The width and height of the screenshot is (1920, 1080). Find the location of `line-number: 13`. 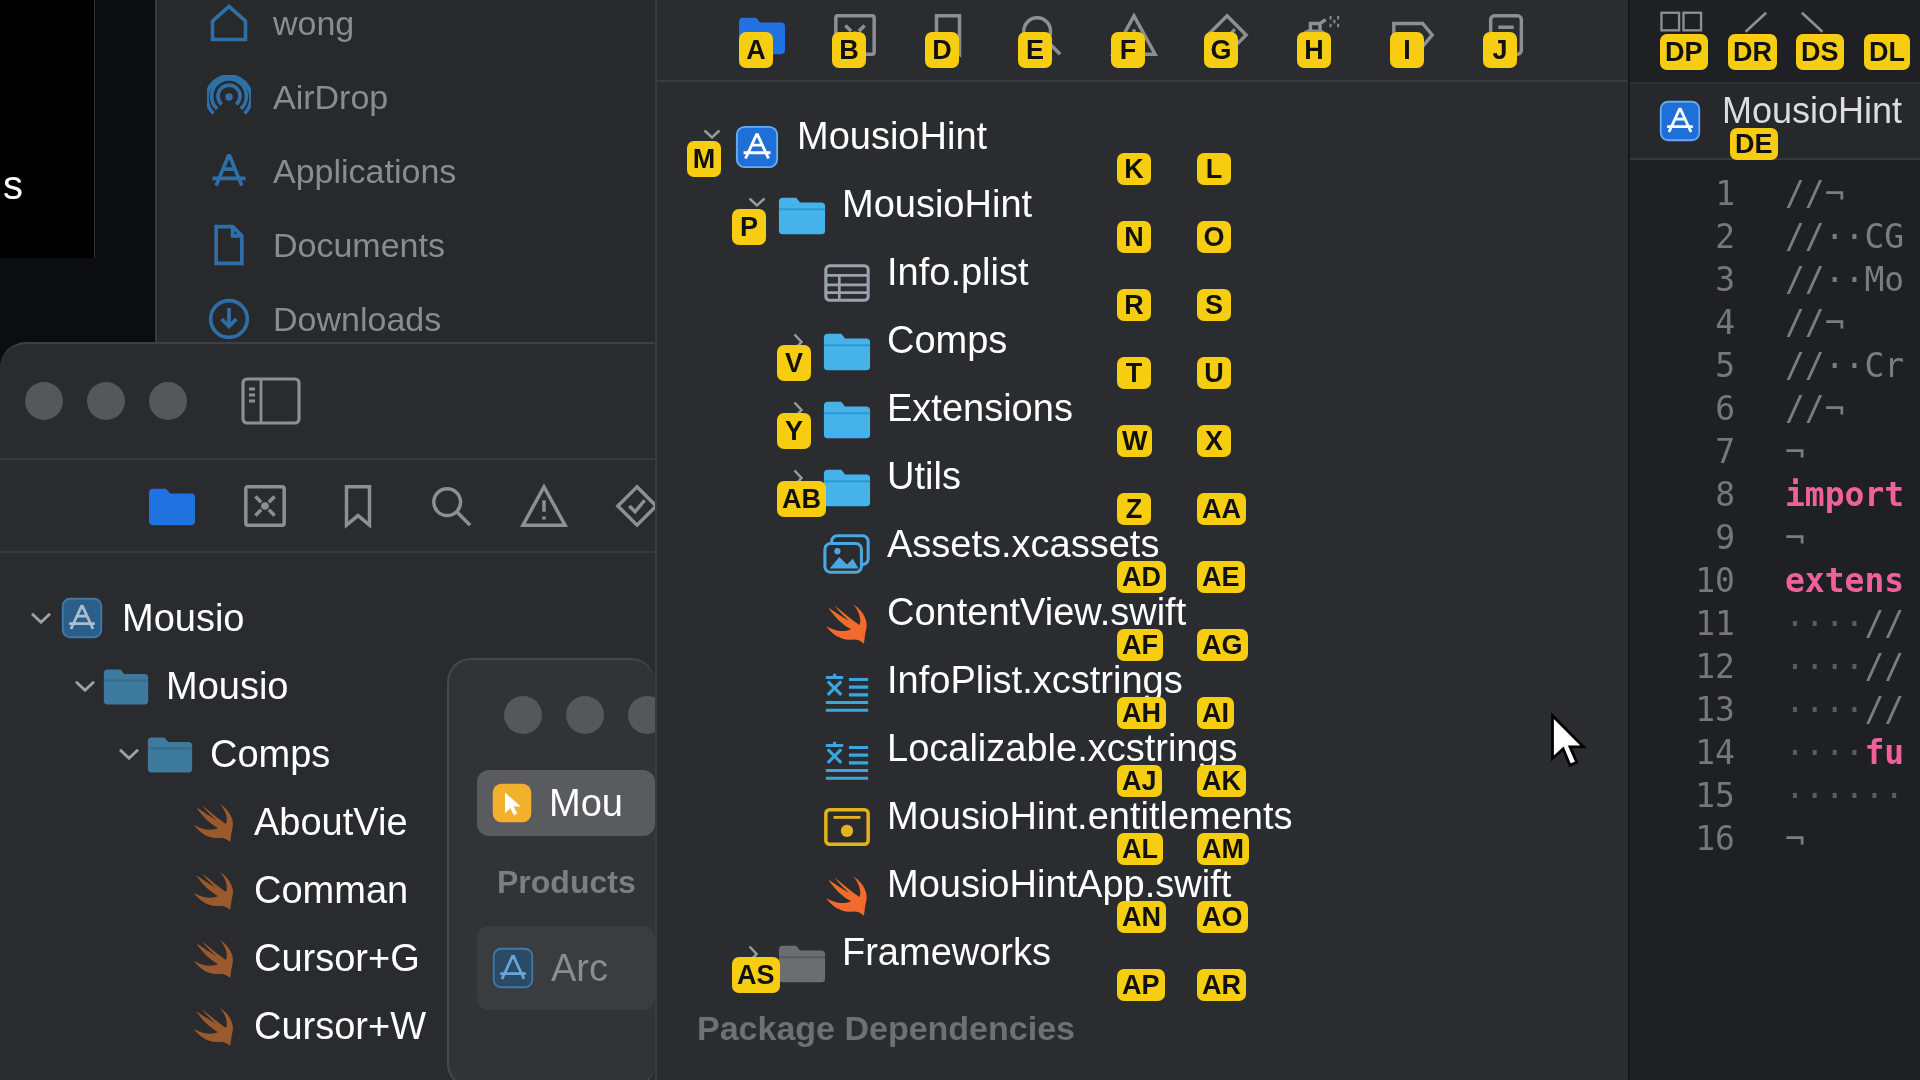

line-number: 13 is located at coordinates (1714, 709).